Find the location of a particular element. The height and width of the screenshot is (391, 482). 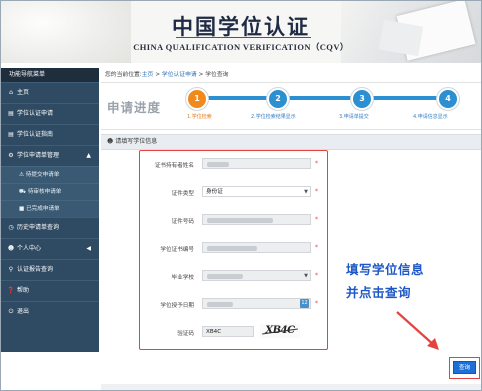

progress-step-2-label: 2.学位检索结果显示 is located at coordinates (273, 117).